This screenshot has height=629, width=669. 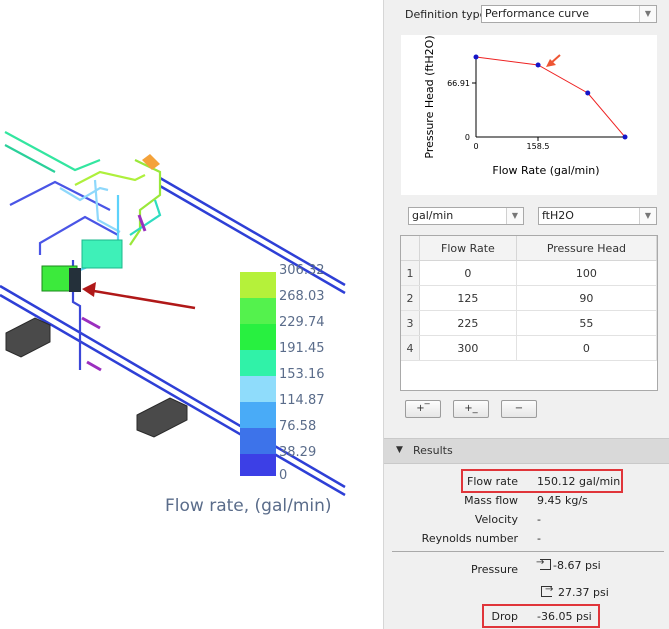 What do you see at coordinates (468, 323) in the screenshot?
I see `cell-flow-rate: 225` at bounding box center [468, 323].